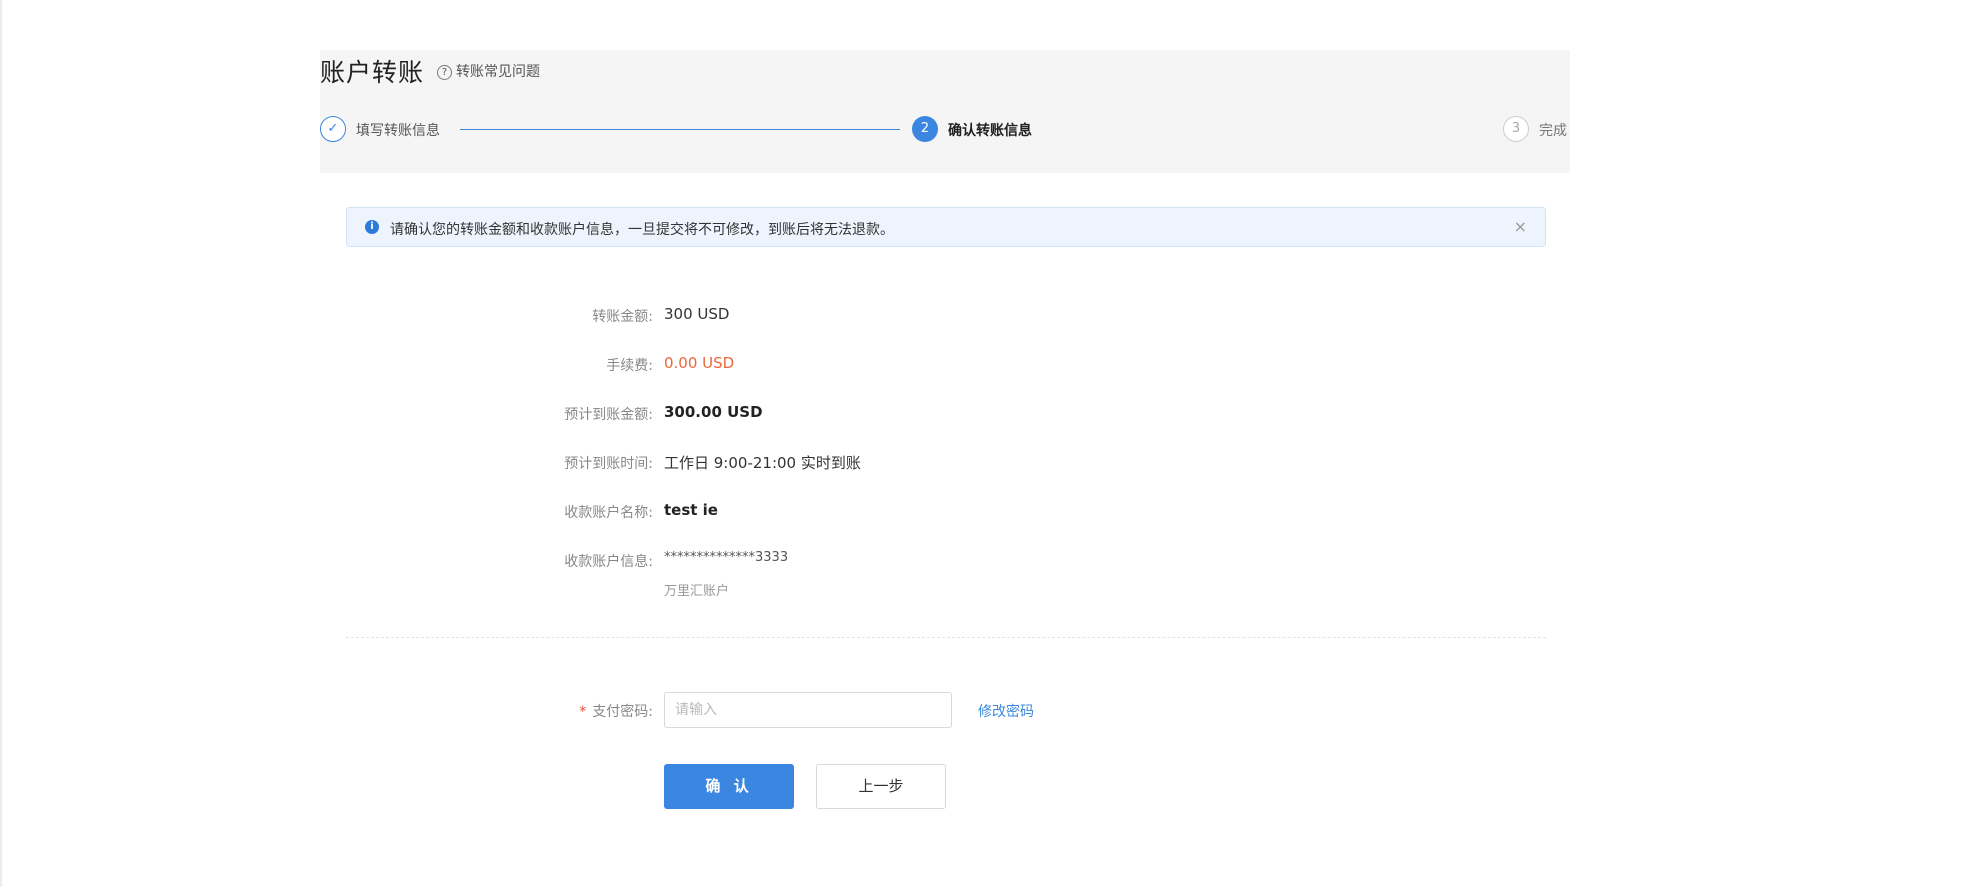 The width and height of the screenshot is (1983, 887). What do you see at coordinates (991, 511) in the screenshot?
I see `detail-row-payee-name: 收款账户名称: test ie` at bounding box center [991, 511].